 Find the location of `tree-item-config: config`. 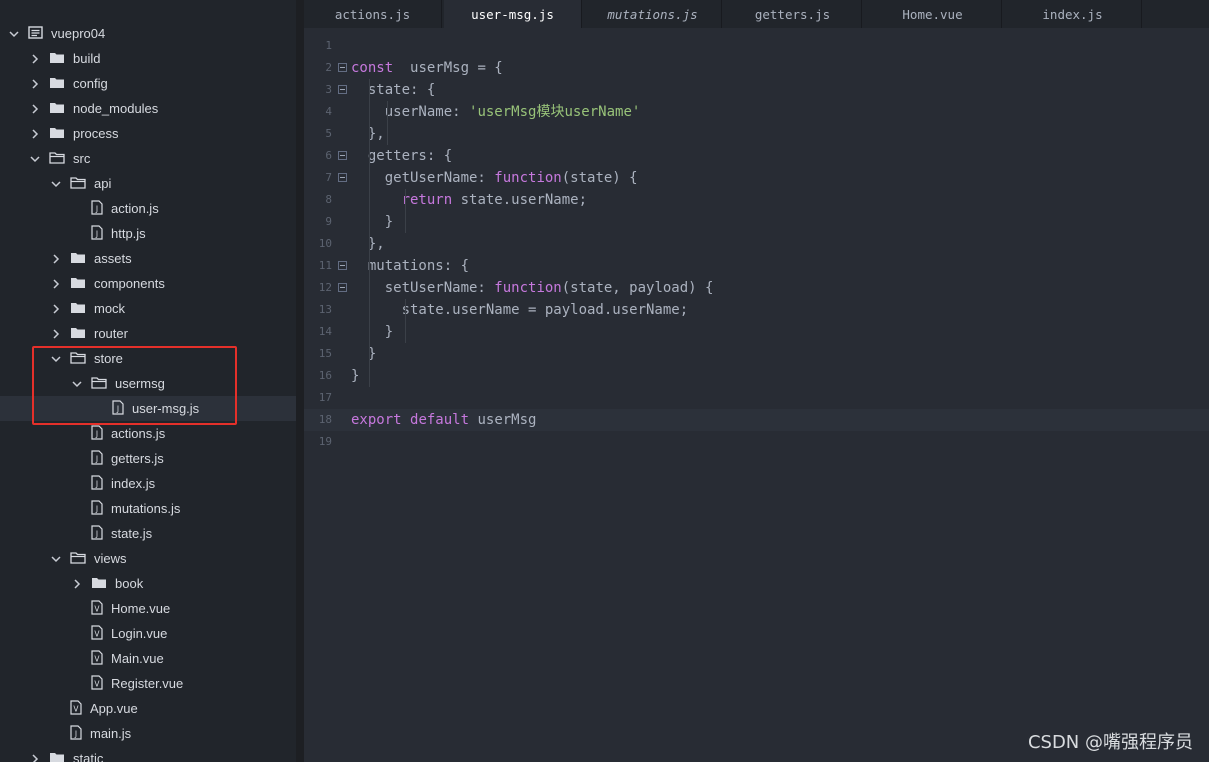

tree-item-config: config is located at coordinates (148, 83).